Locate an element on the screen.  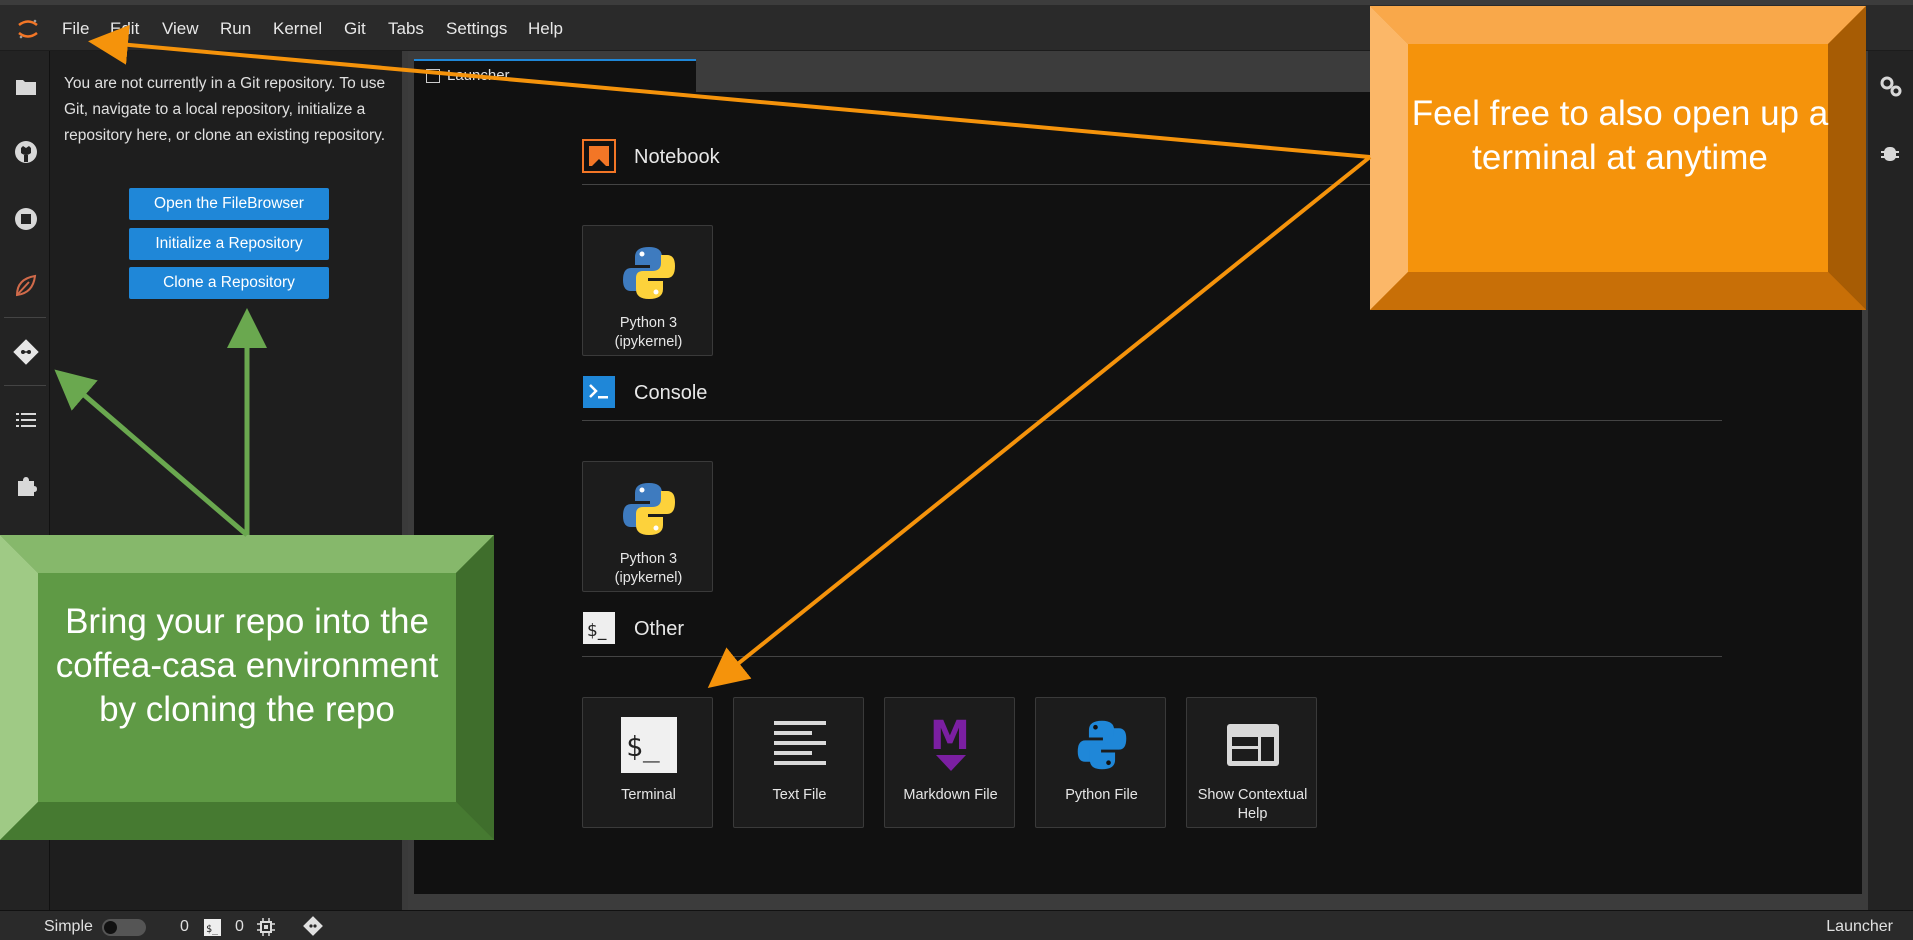
console-python3-label: Python 3 (ipykernel) is located at coordinates (648, 568).